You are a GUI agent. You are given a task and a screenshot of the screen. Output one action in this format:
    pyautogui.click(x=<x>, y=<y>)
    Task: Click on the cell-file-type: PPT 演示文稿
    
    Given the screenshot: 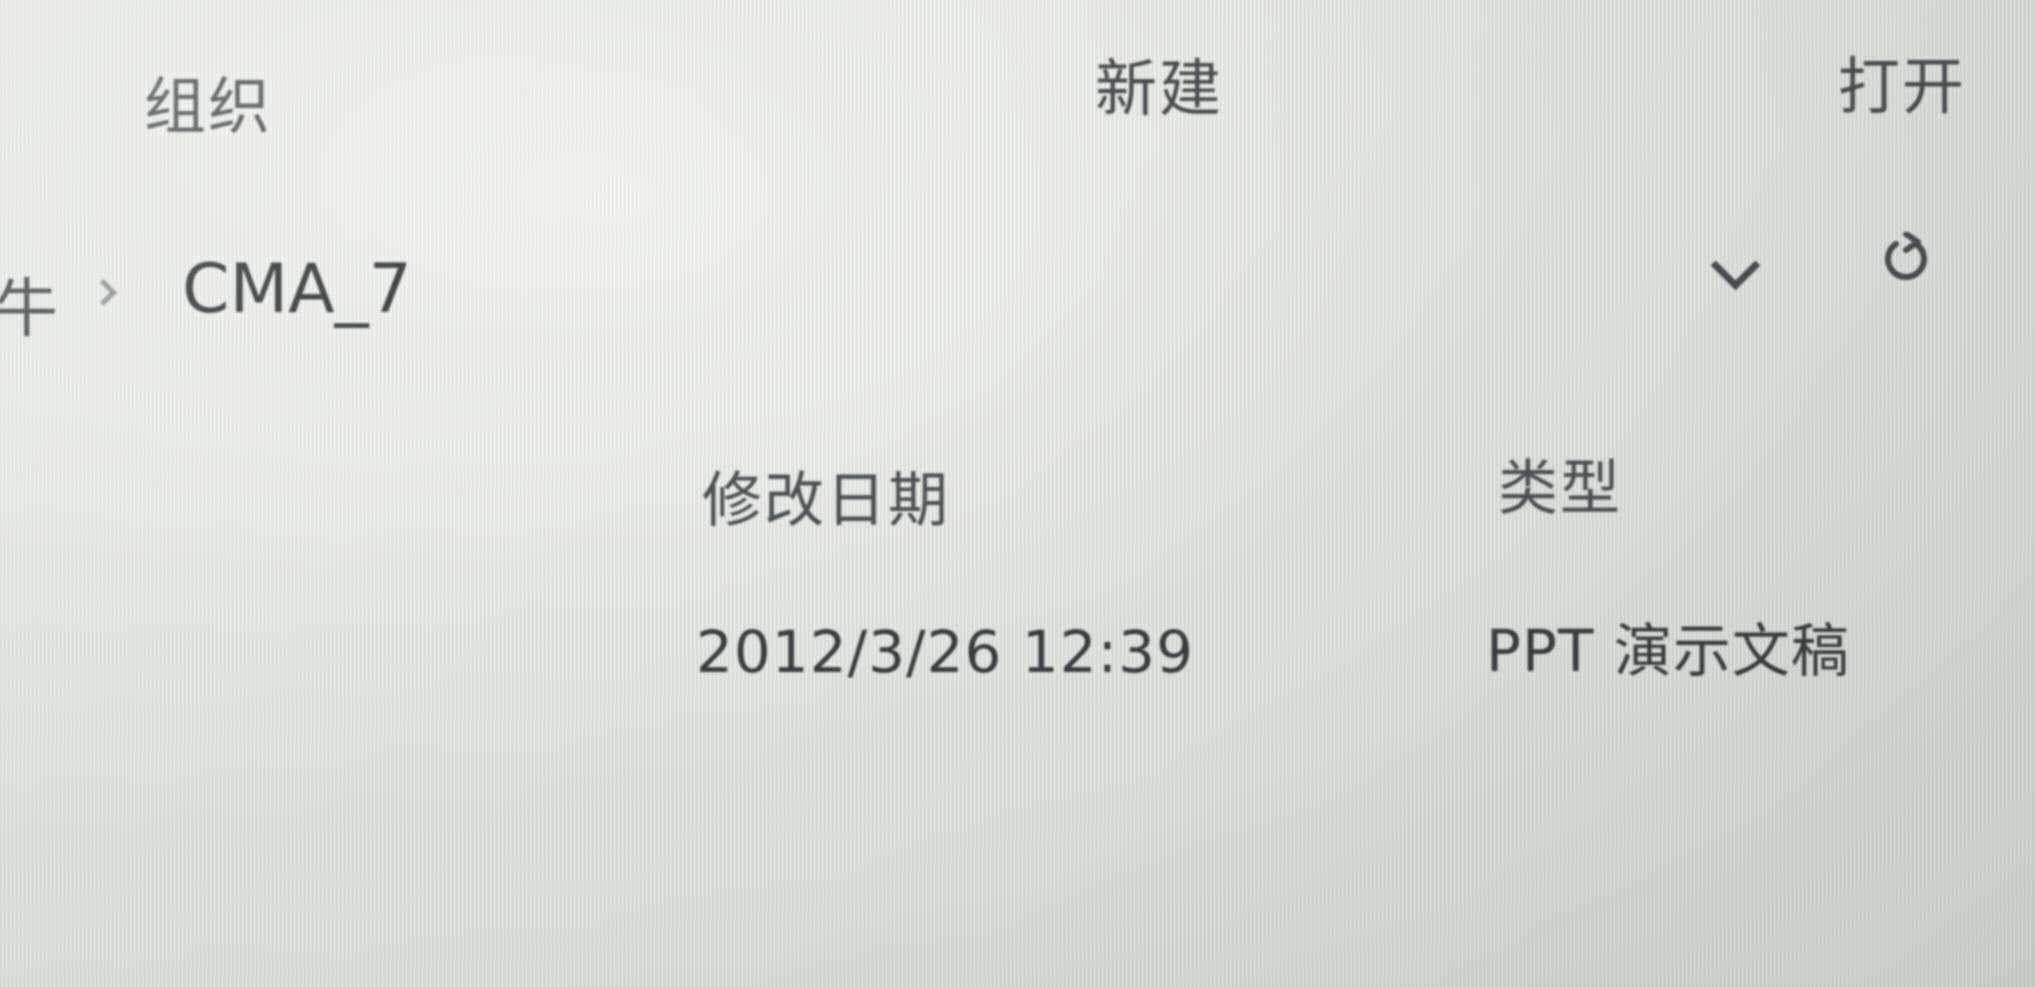 What is the action you would take?
    pyautogui.click(x=1668, y=651)
    